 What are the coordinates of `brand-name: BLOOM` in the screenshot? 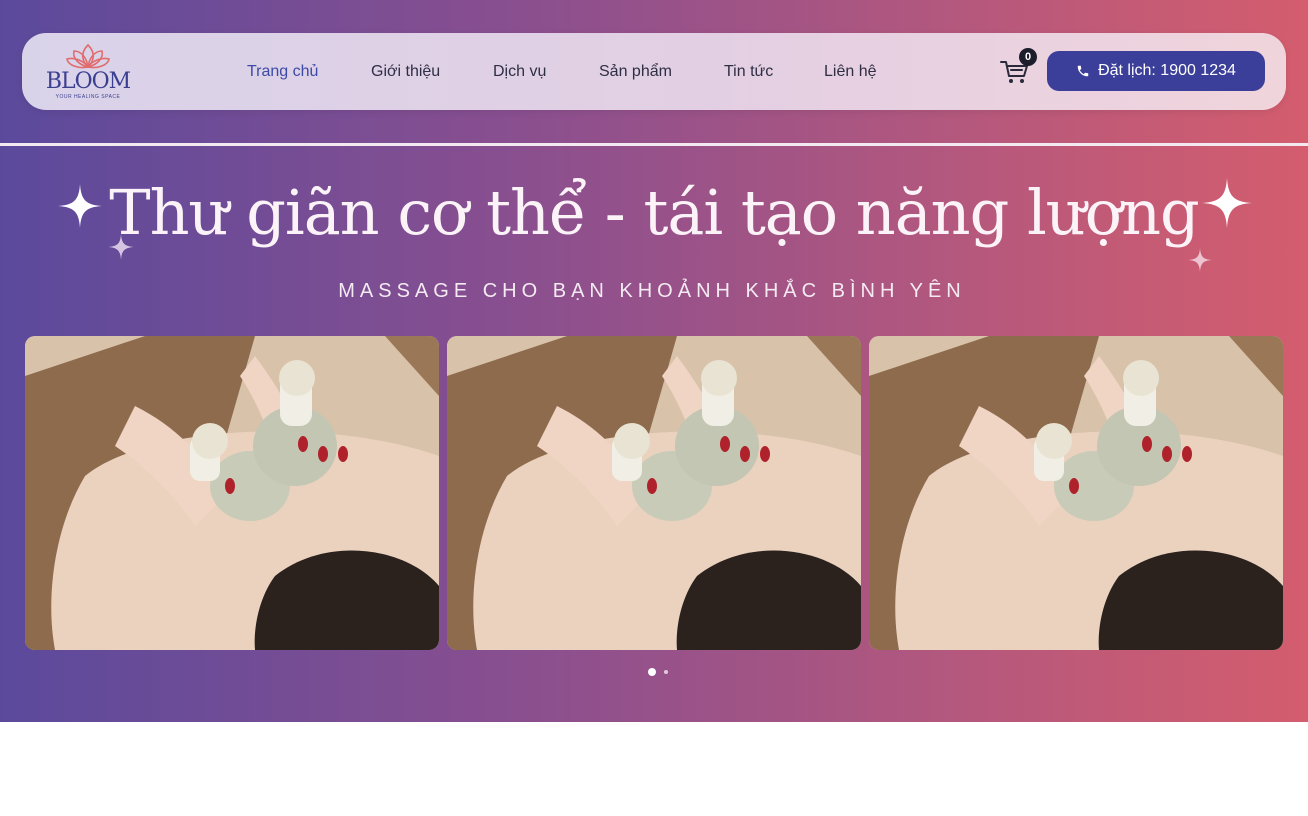 It's located at (88, 81).